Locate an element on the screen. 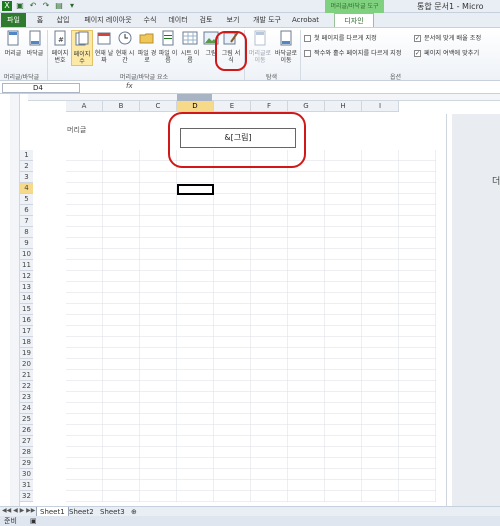 Image resolution: width=500 pixels, height=526 pixels. tab-design: 디자인 is located at coordinates (354, 20).